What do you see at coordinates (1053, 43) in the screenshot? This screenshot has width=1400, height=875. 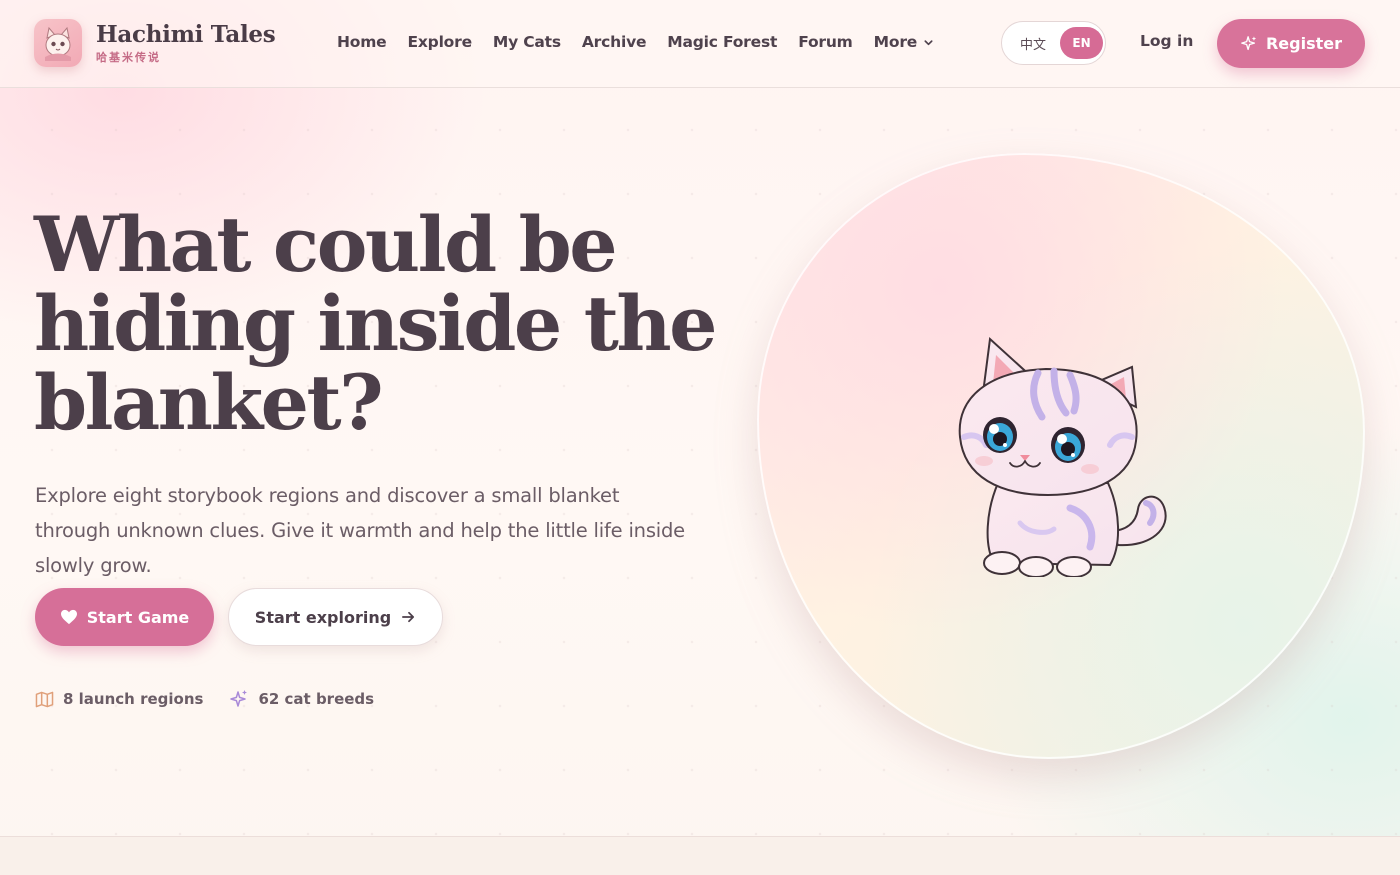 I see `language-switcher: 中文 EN` at bounding box center [1053, 43].